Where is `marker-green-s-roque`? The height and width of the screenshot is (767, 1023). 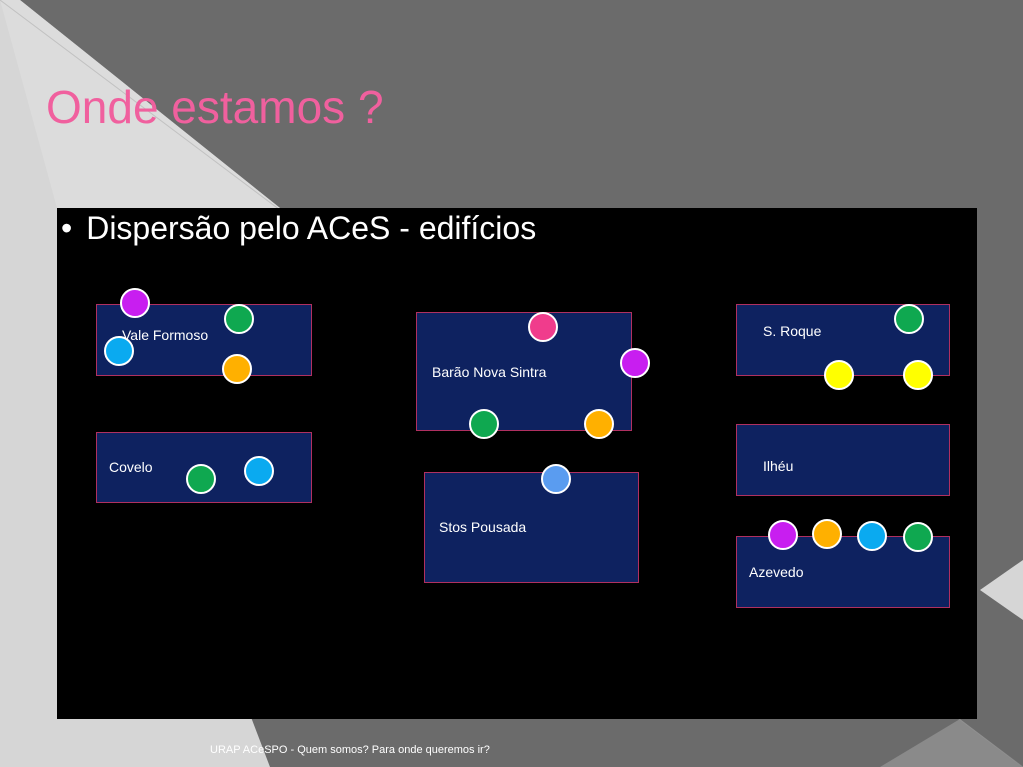 marker-green-s-roque is located at coordinates (909, 319).